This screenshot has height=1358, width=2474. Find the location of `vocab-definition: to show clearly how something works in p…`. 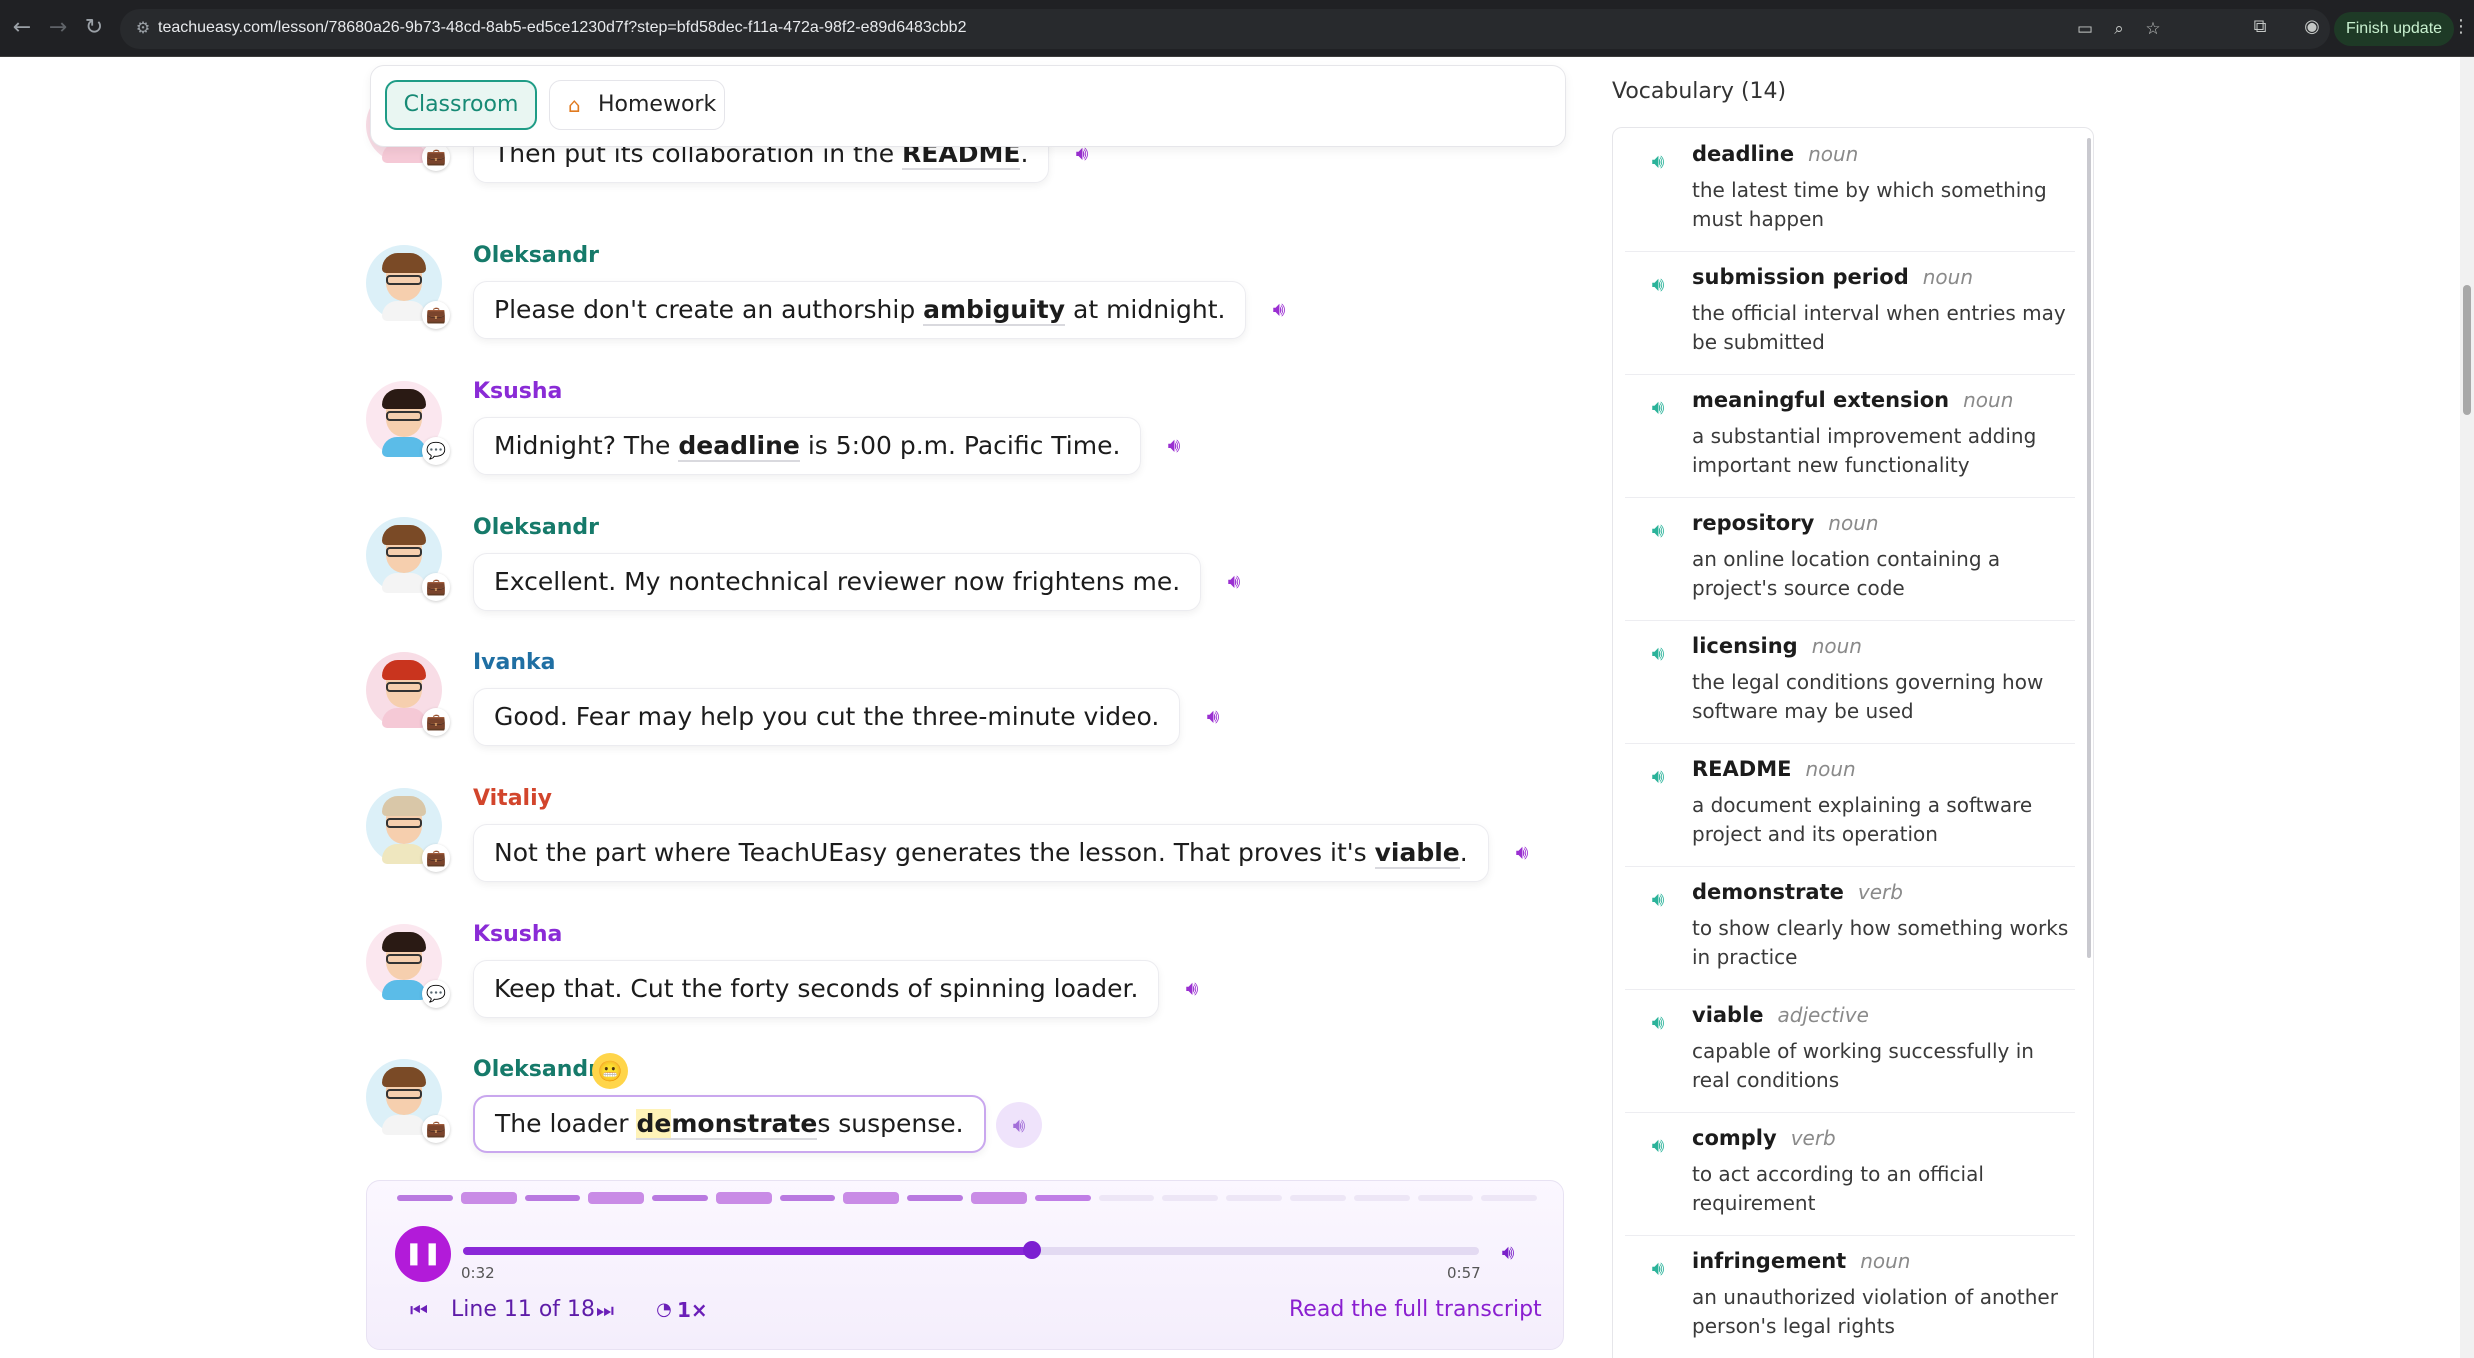

vocab-definition: to show clearly how something works in p… is located at coordinates (1880, 942).